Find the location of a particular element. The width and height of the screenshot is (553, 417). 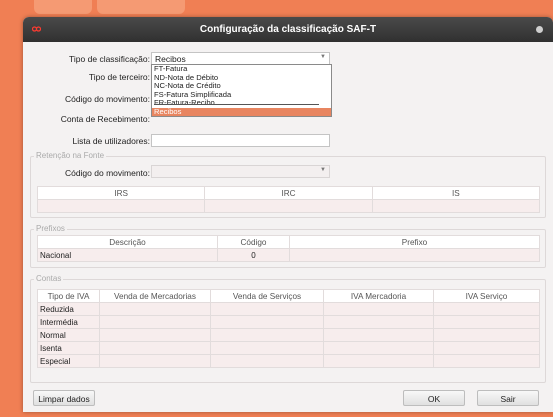

col-tipo-iva: Tipo de IVA is located at coordinates (68, 296).